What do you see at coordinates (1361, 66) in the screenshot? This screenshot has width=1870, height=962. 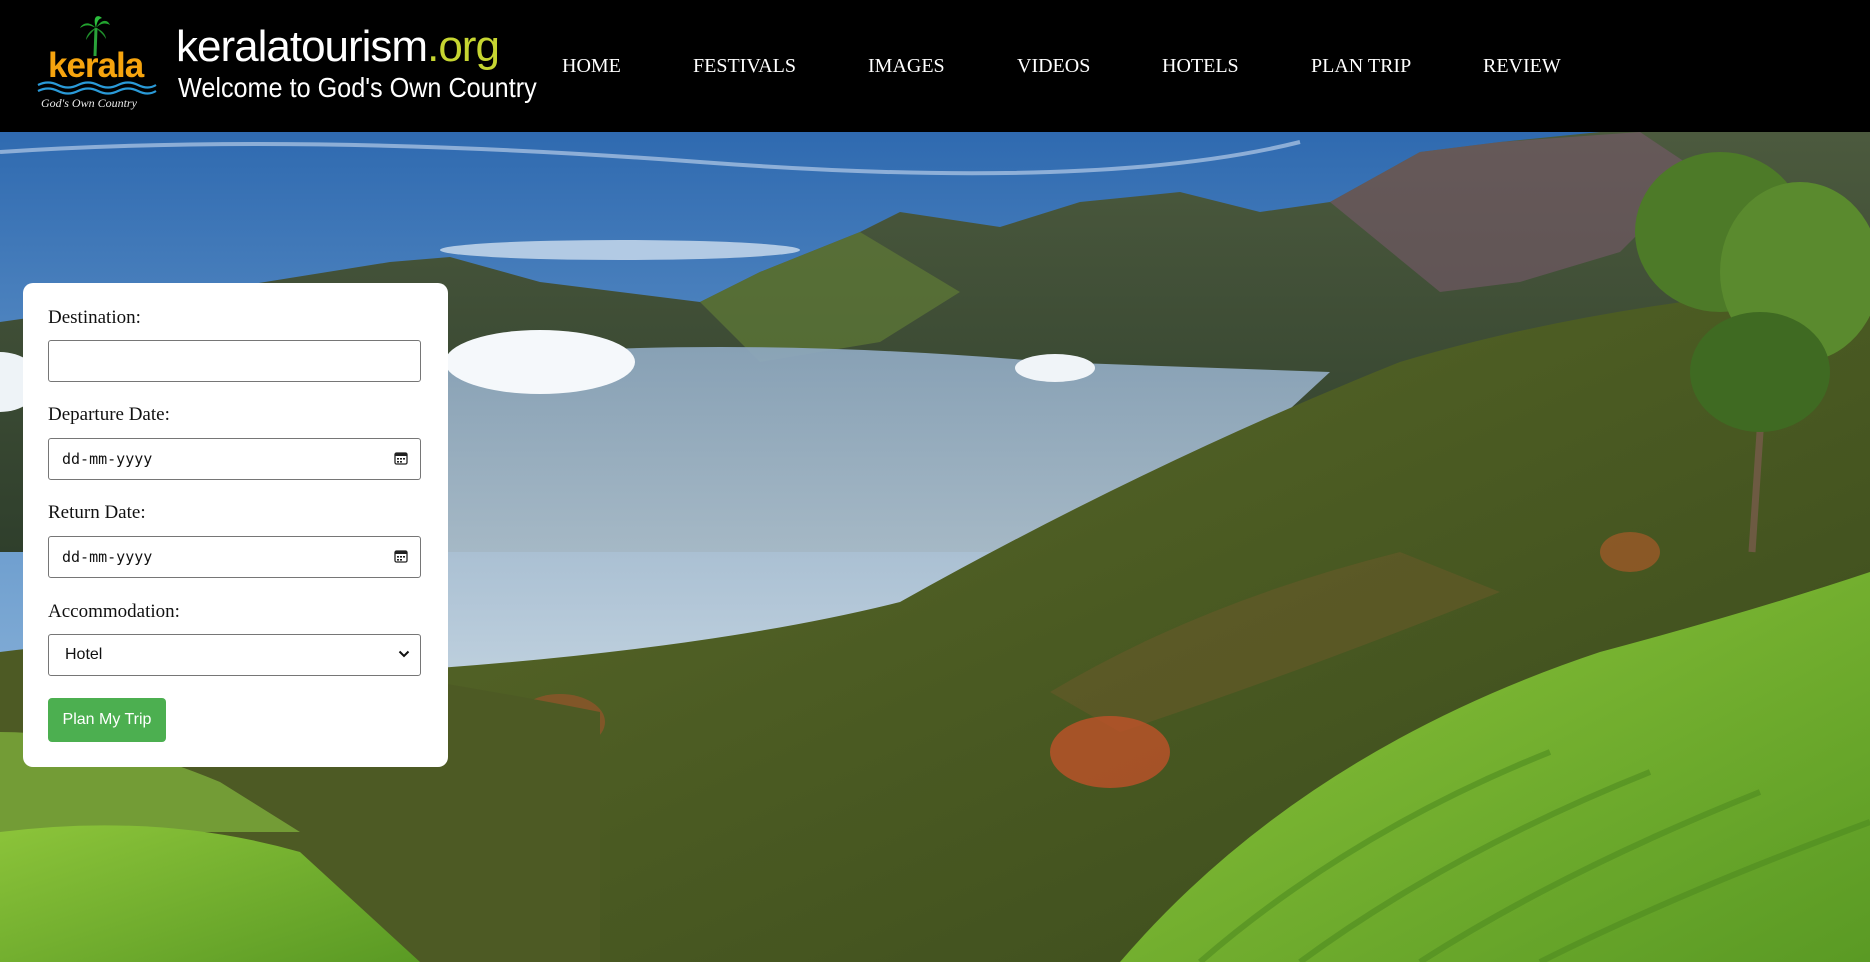 I see `nav-plan-trip: PLAN TRIP` at bounding box center [1361, 66].